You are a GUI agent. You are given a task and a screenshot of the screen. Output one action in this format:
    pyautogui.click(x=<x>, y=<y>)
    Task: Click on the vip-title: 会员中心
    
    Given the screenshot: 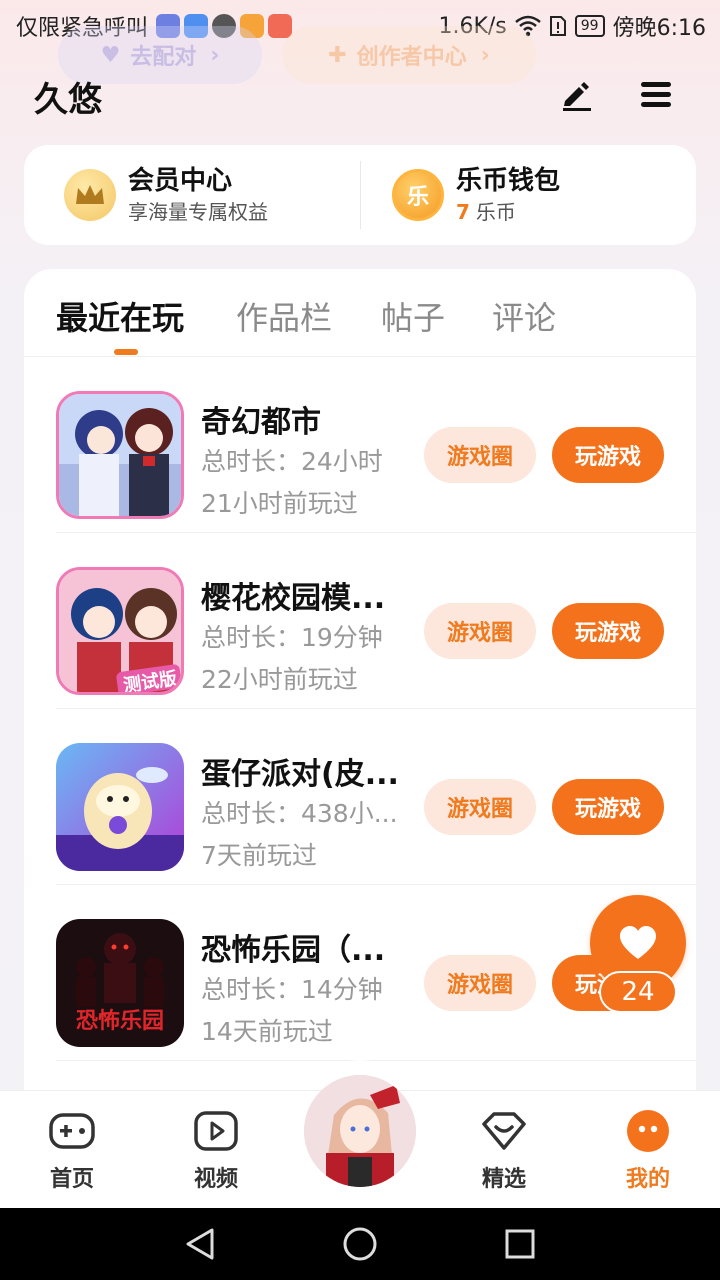 What is the action you would take?
    pyautogui.click(x=180, y=181)
    